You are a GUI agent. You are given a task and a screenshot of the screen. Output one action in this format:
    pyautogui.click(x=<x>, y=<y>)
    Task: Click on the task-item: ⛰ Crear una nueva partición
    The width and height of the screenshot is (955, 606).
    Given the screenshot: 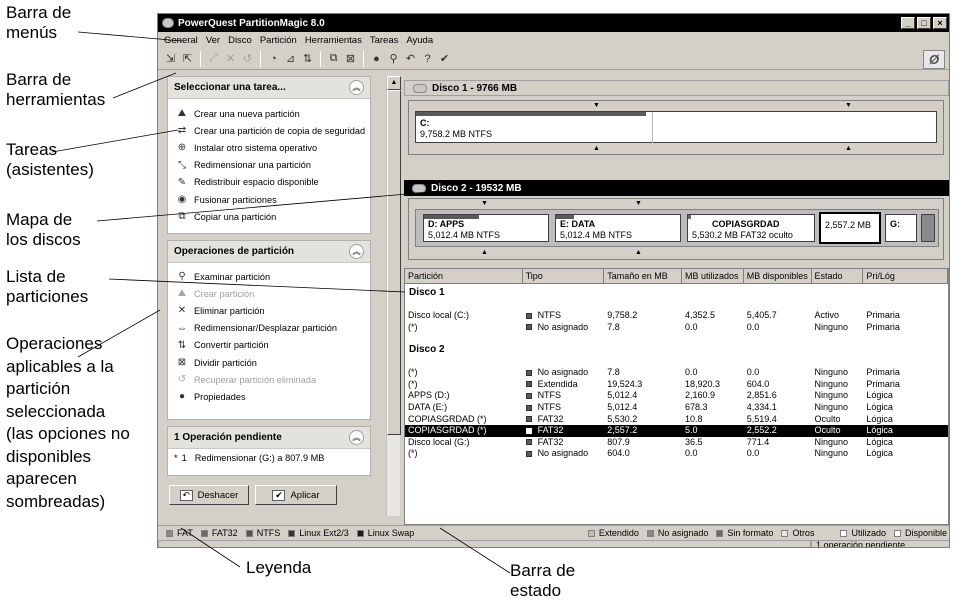 What is the action you would take?
    pyautogui.click(x=269, y=113)
    